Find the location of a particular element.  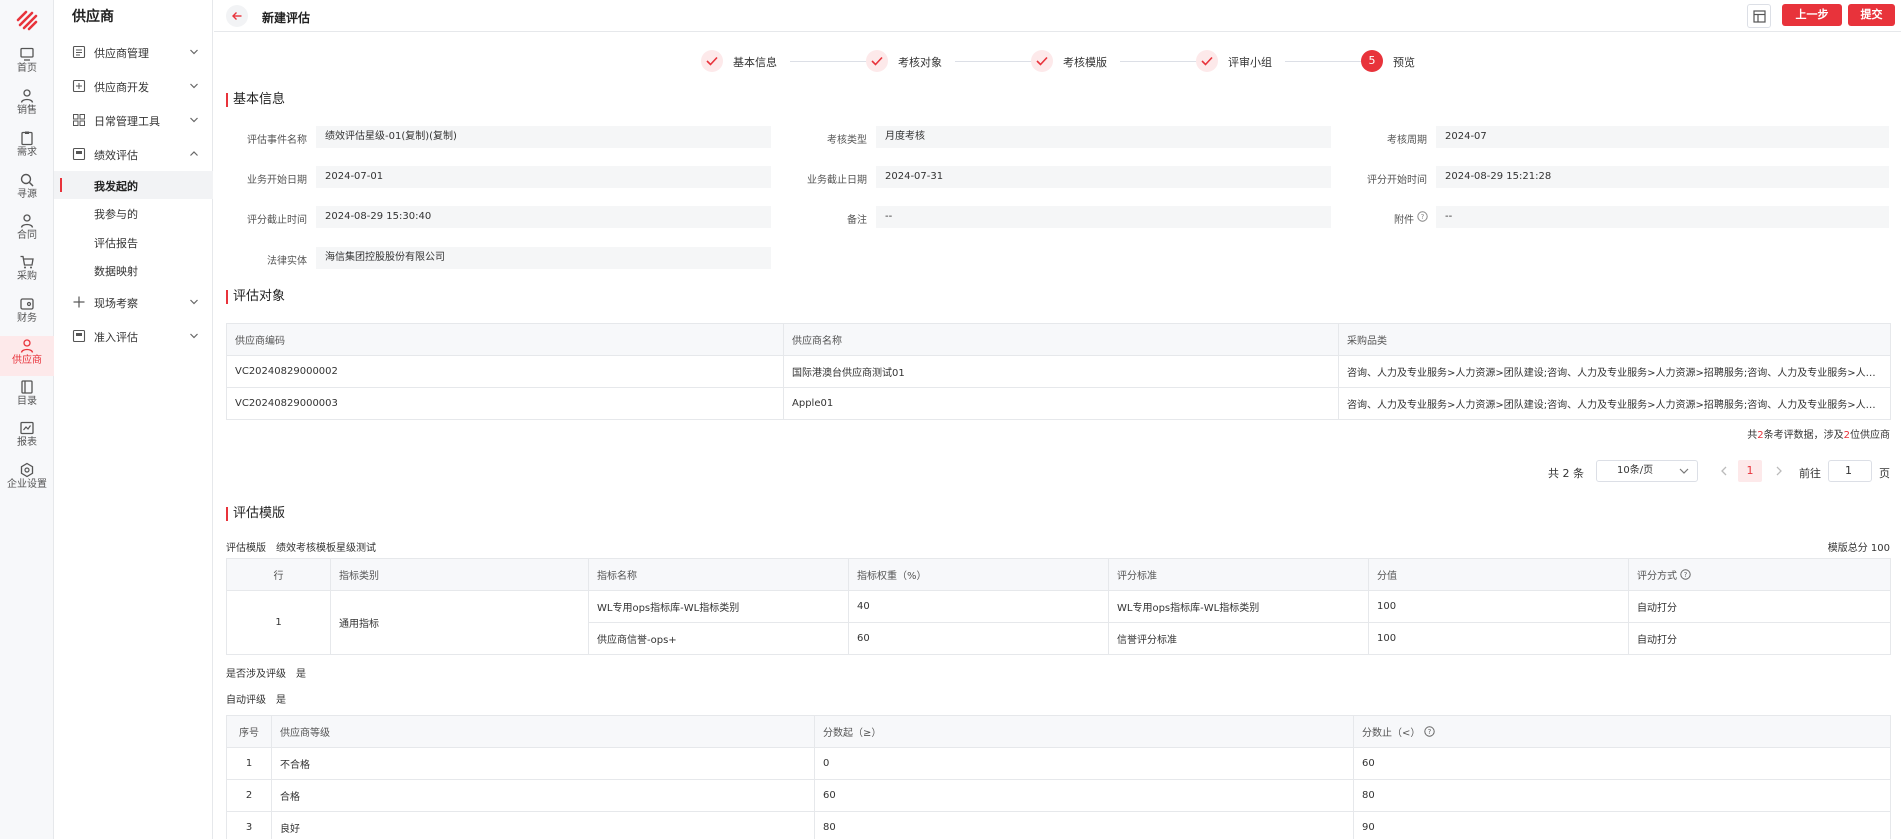

rail-item-demand: 需求 is located at coordinates (27, 148).